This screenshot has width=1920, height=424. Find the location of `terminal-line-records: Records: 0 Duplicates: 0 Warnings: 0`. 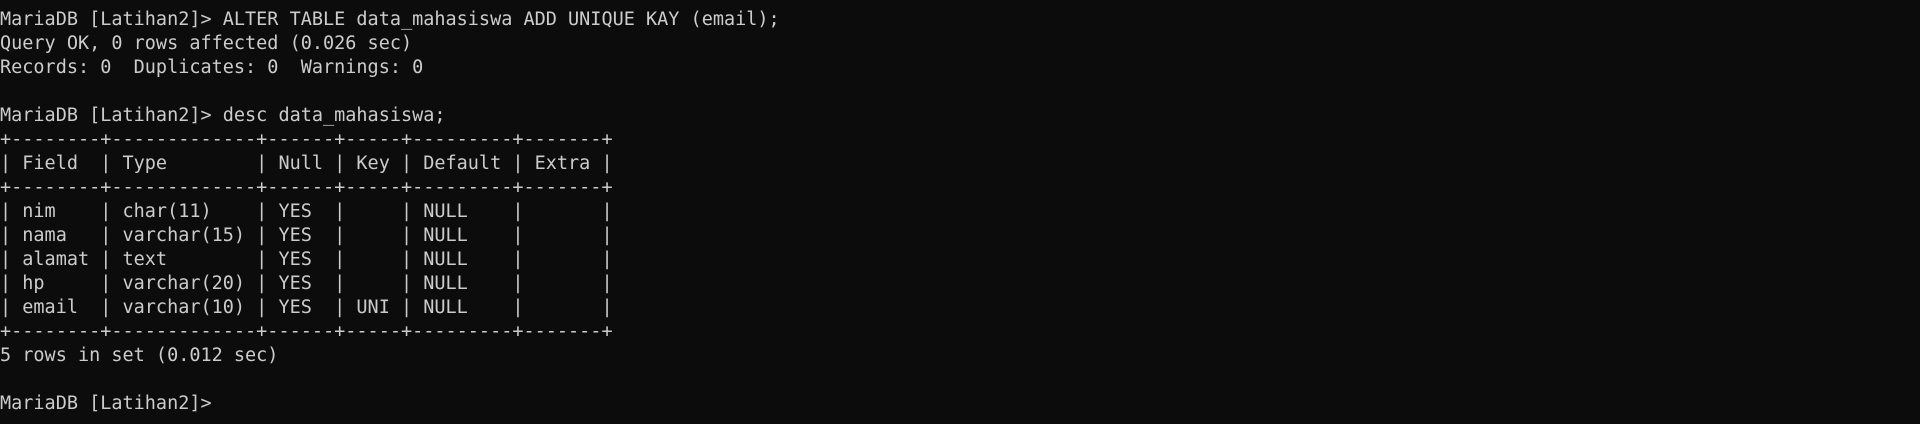

terminal-line-records: Records: 0 Duplicates: 0 Warnings: 0 is located at coordinates (212, 67).